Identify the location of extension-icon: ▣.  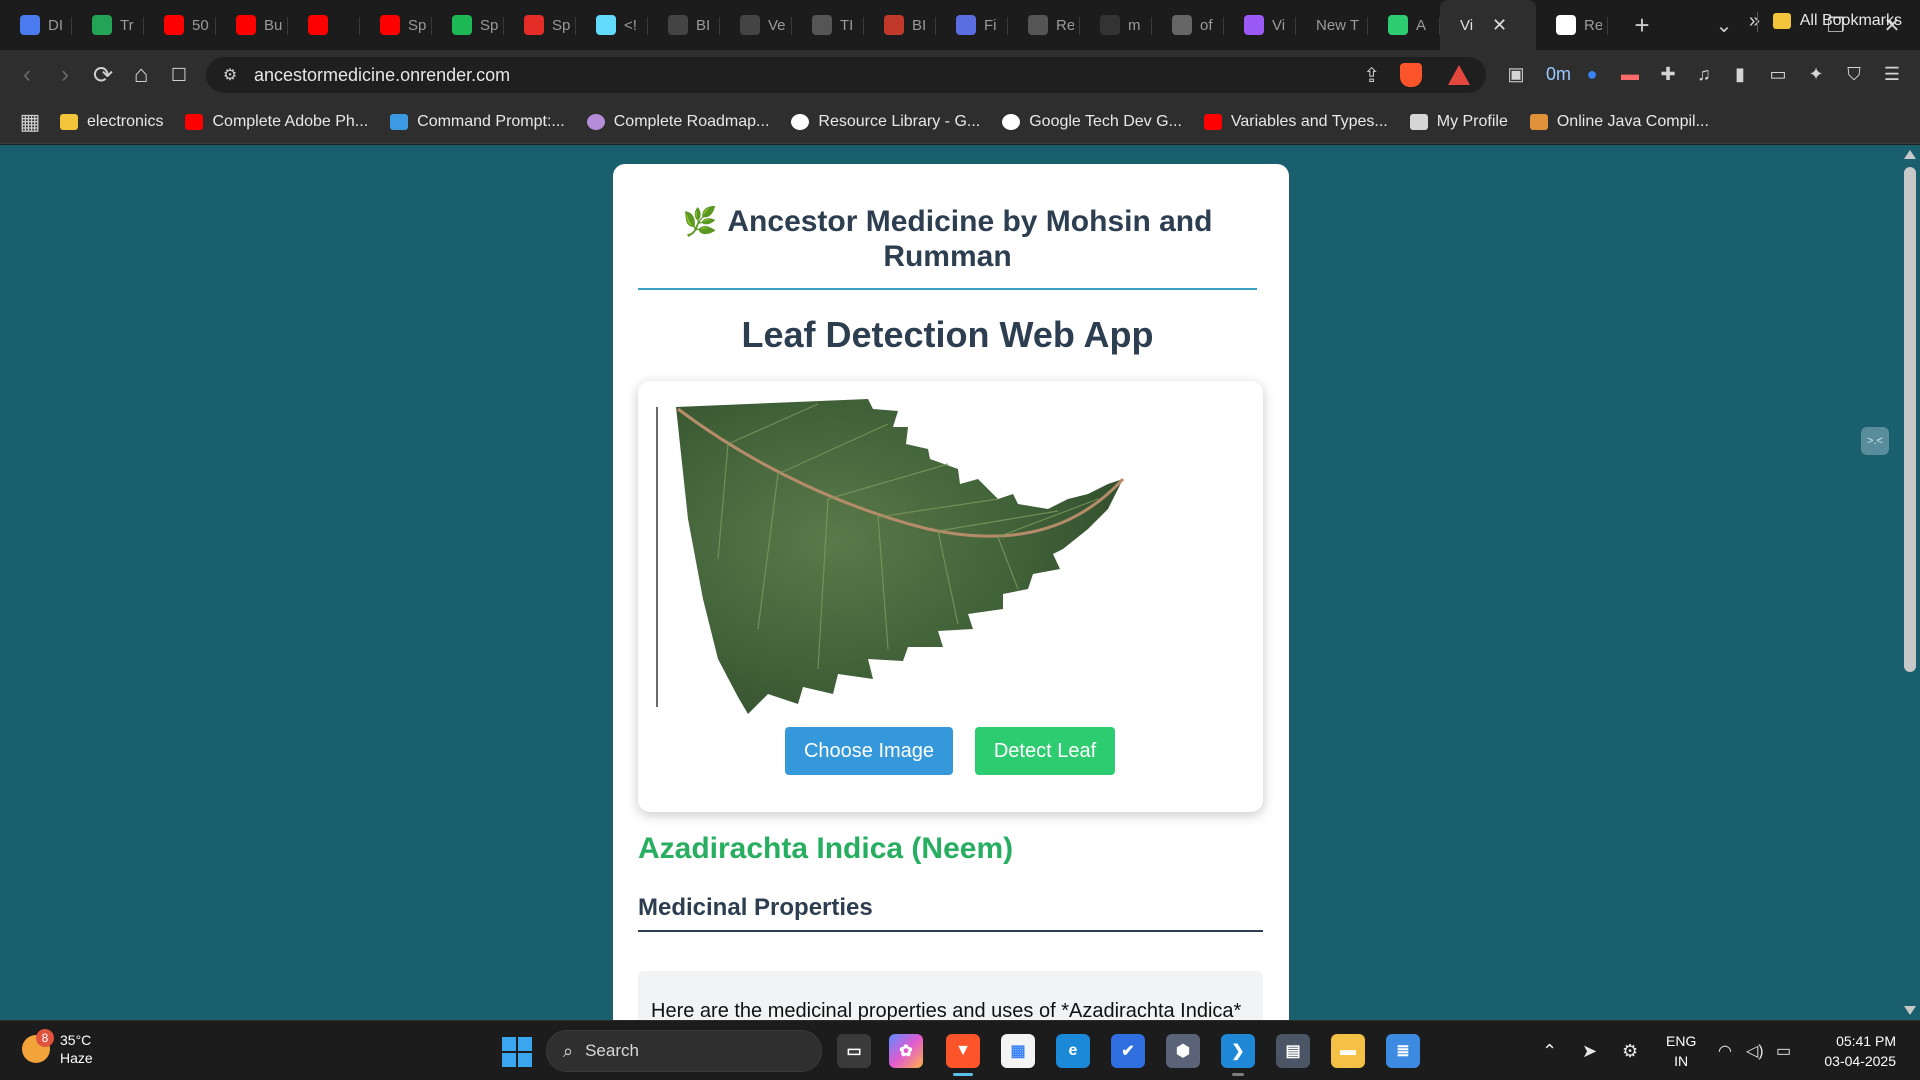
(1516, 74).